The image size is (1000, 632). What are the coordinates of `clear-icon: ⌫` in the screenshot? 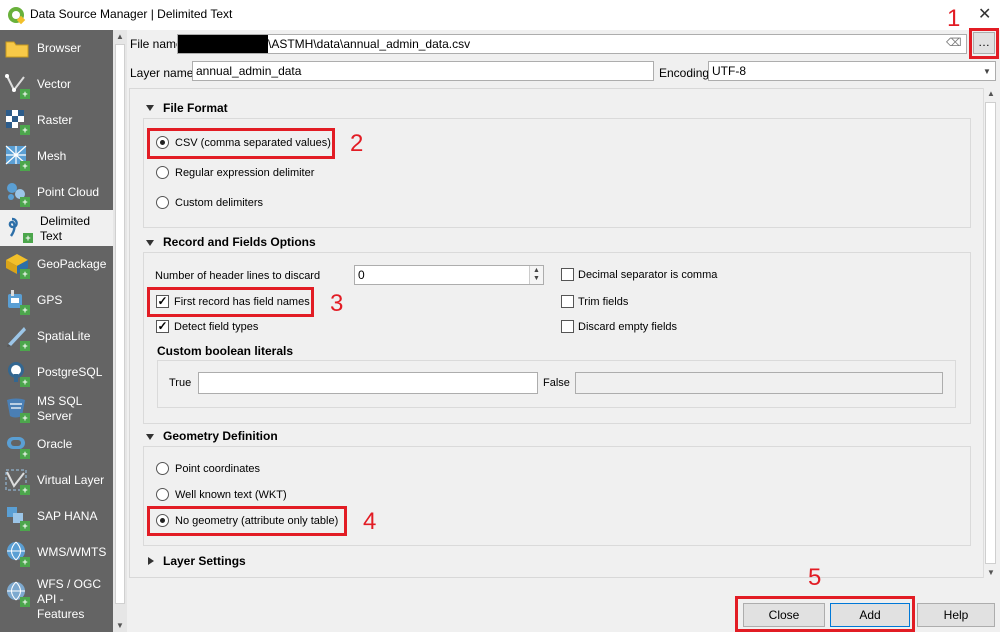 It's located at (954, 42).